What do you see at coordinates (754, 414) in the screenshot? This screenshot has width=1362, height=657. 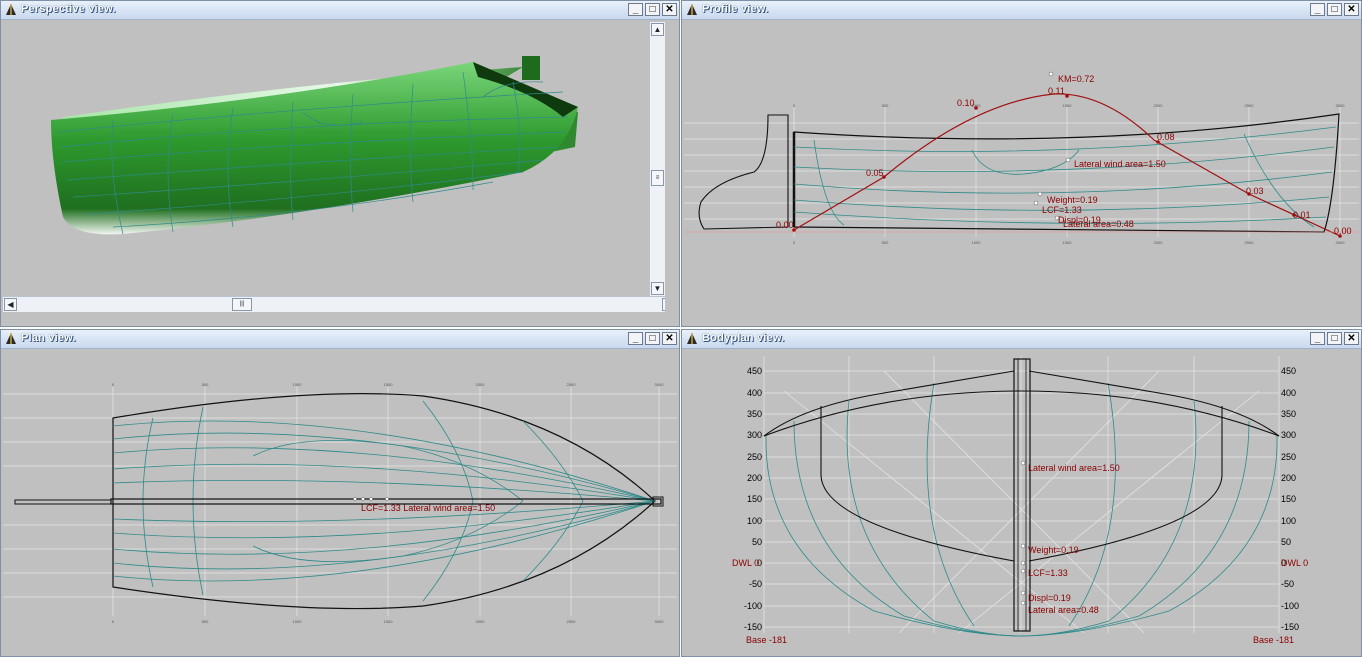 I see `axis-tick-left: 350` at bounding box center [754, 414].